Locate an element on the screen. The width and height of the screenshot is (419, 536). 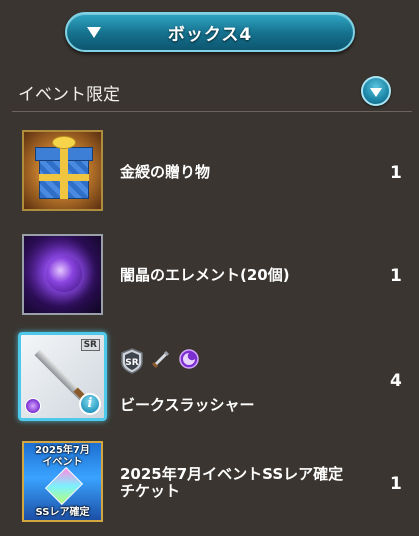
ticket-thumb-top-text: 2025年7月 イベント is located at coordinates (62, 456).